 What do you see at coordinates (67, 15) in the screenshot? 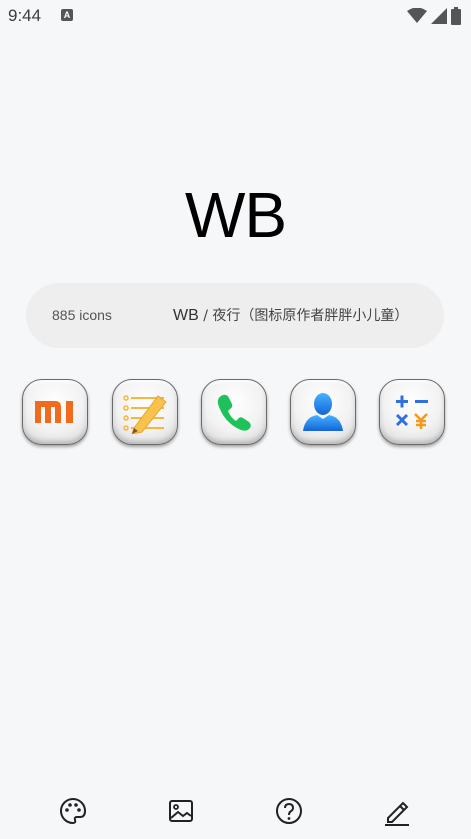
I see `notification-a-icon: A` at bounding box center [67, 15].